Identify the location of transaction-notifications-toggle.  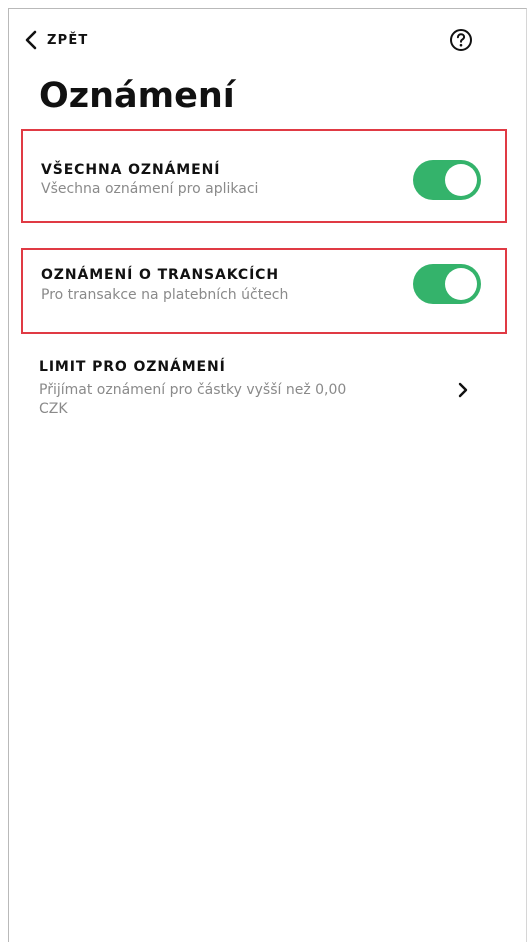
(447, 284).